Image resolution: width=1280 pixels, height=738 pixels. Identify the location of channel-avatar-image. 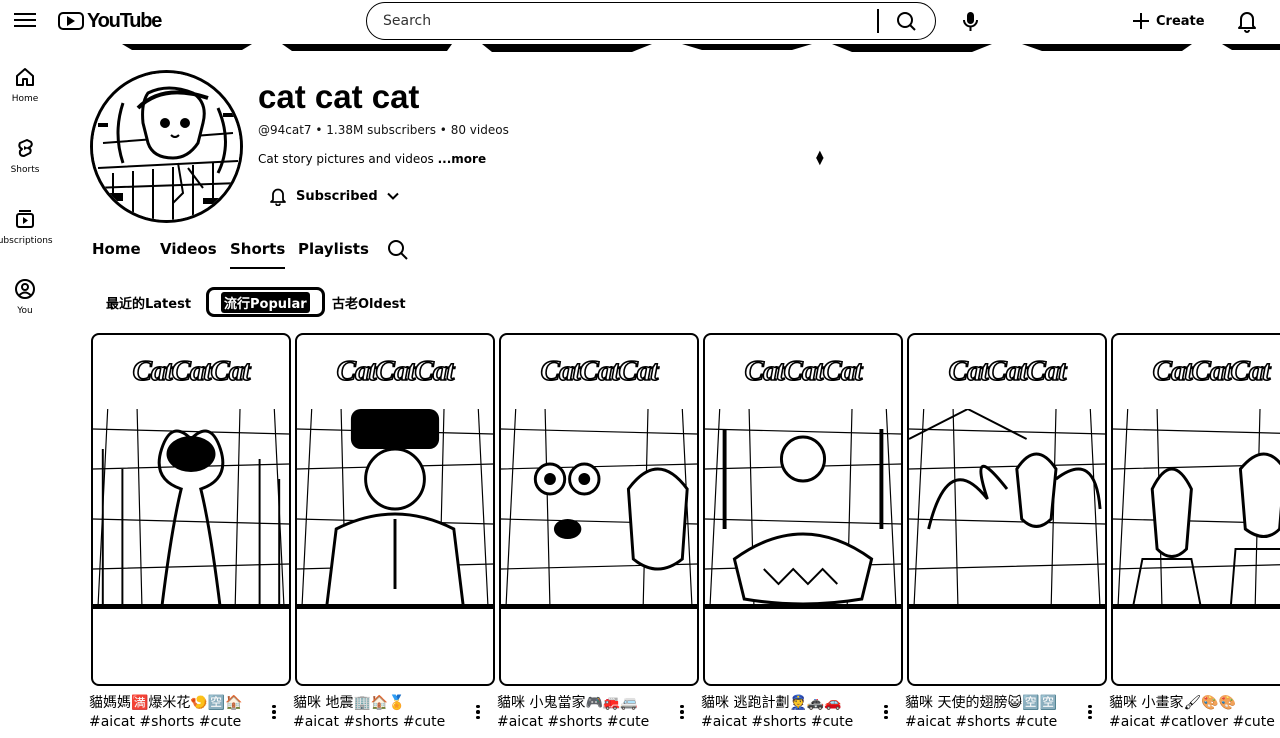
(166, 146).